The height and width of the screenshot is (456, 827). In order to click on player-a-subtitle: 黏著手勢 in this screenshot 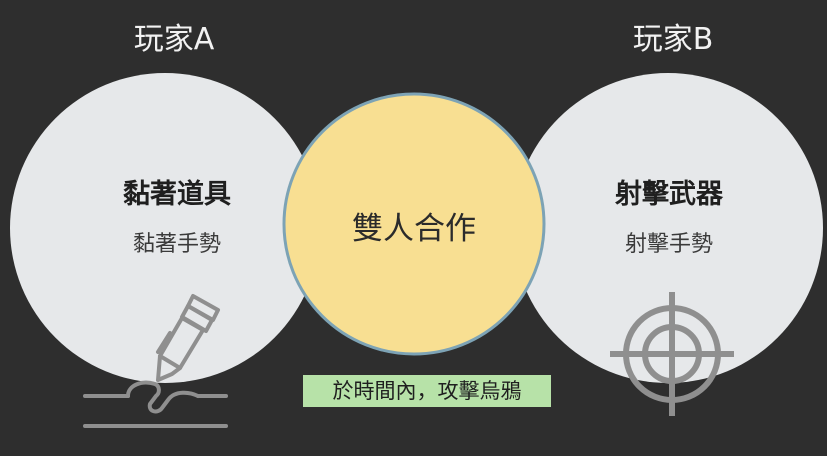, I will do `click(177, 244)`.